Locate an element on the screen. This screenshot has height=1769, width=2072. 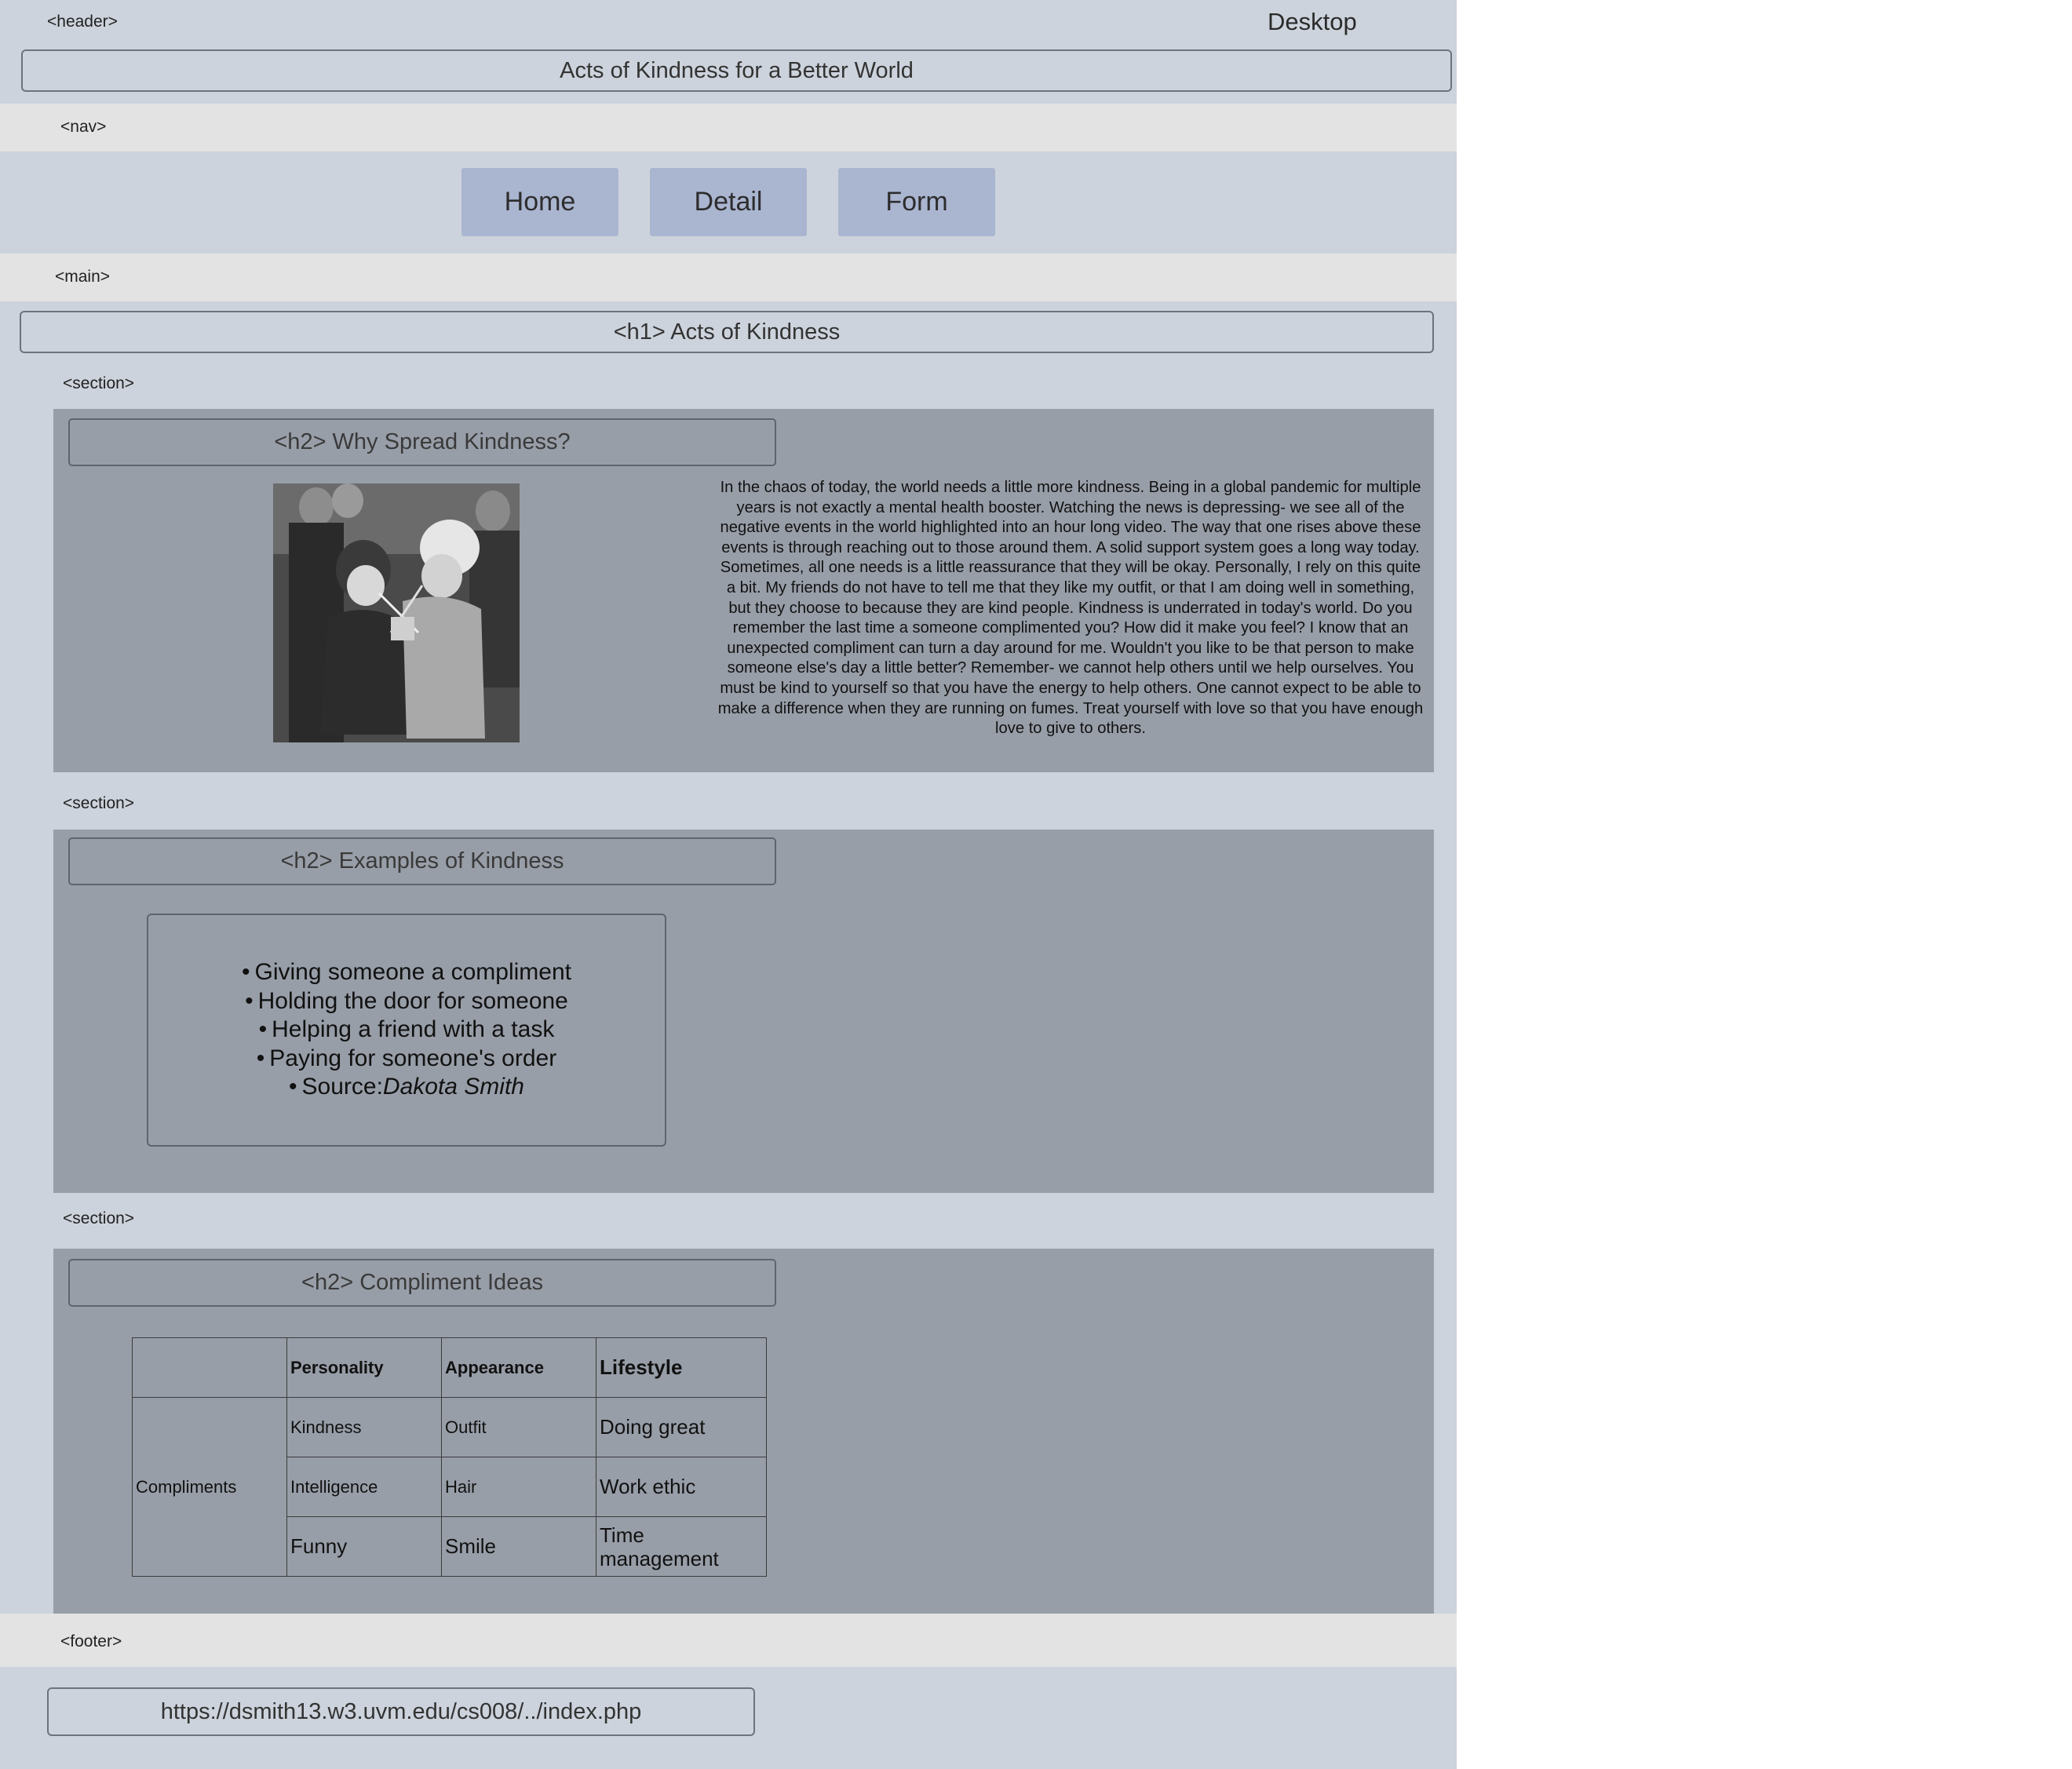
page-heading: <h1> Acts of Kindness is located at coordinates (727, 332).